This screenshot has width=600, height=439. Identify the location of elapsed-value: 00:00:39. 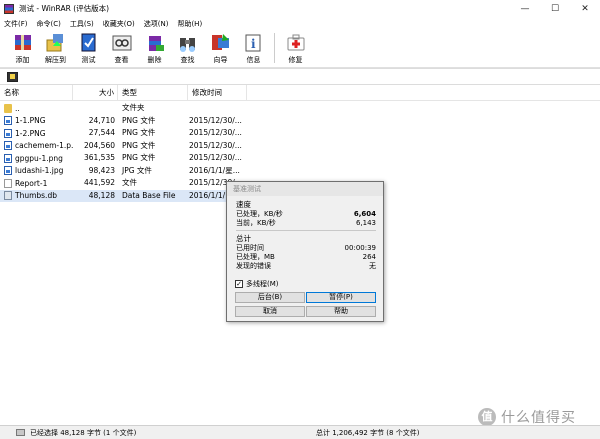
(360, 248).